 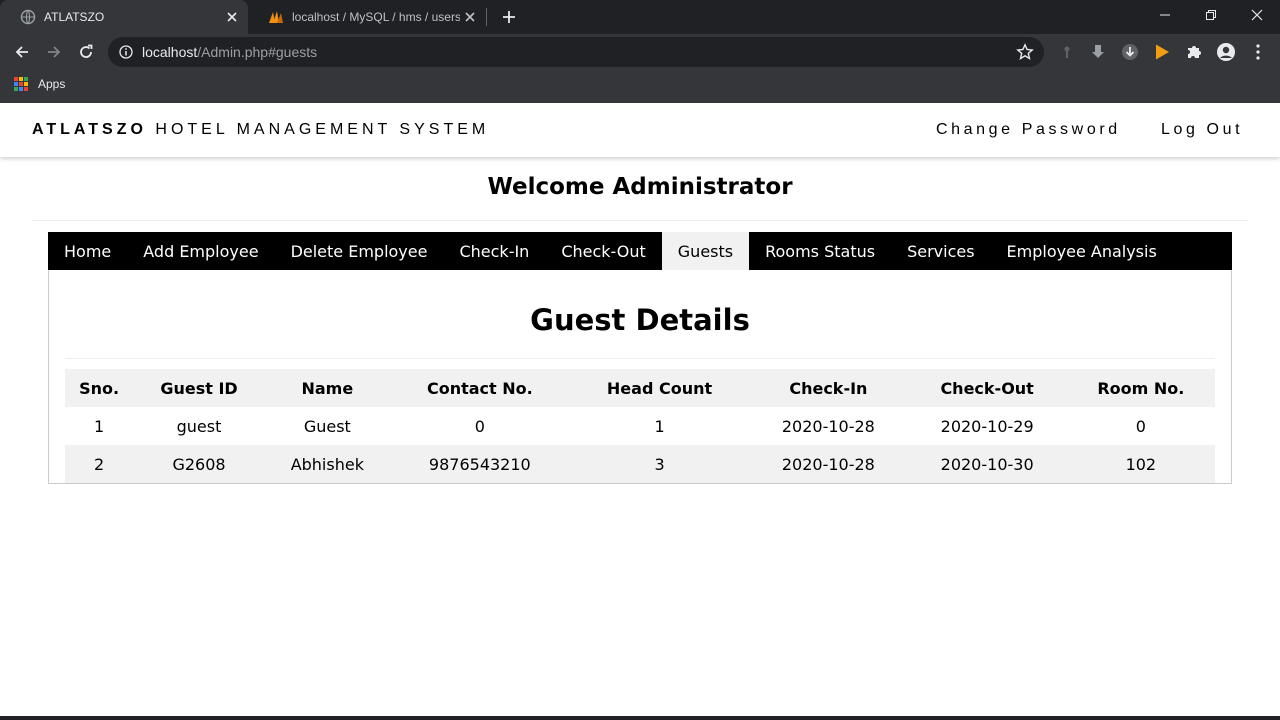 What do you see at coordinates (1258, 52) in the screenshot?
I see `kebab-menu-icon` at bounding box center [1258, 52].